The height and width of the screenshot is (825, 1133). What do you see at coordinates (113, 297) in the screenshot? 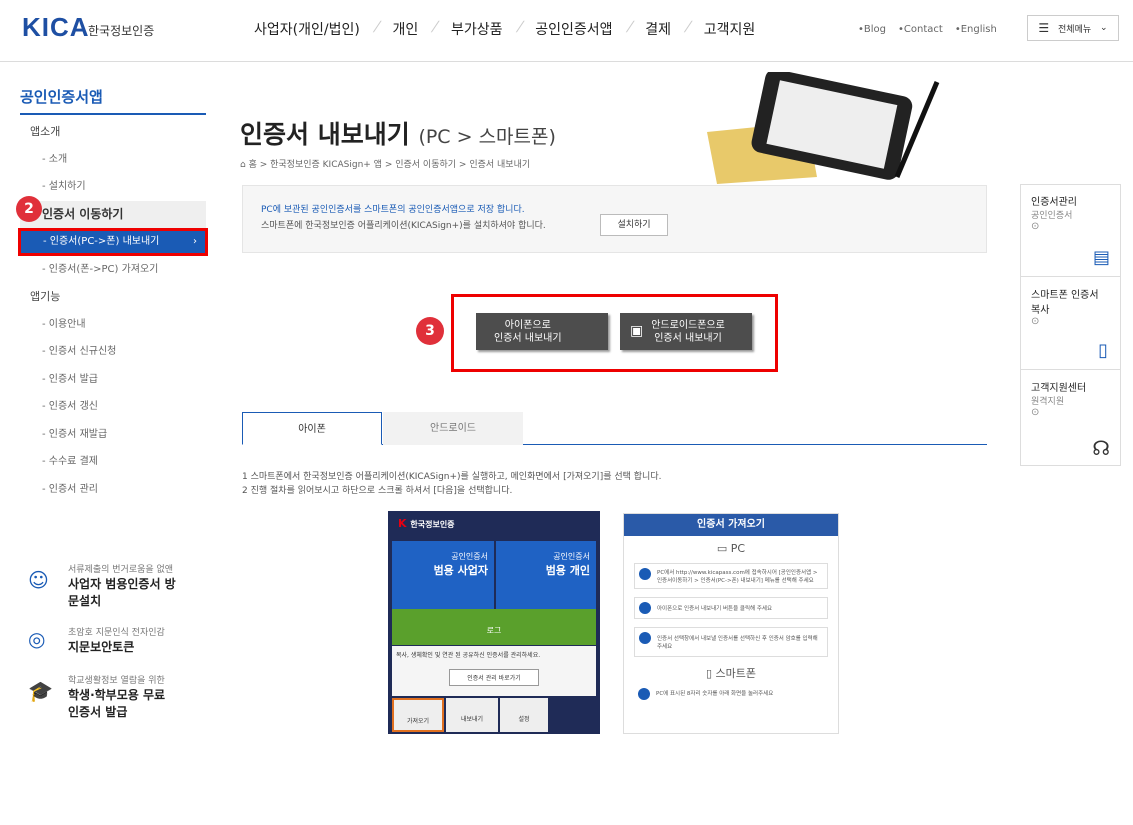
I see `sidebar-item-app-features: 앱기능` at bounding box center [113, 297].